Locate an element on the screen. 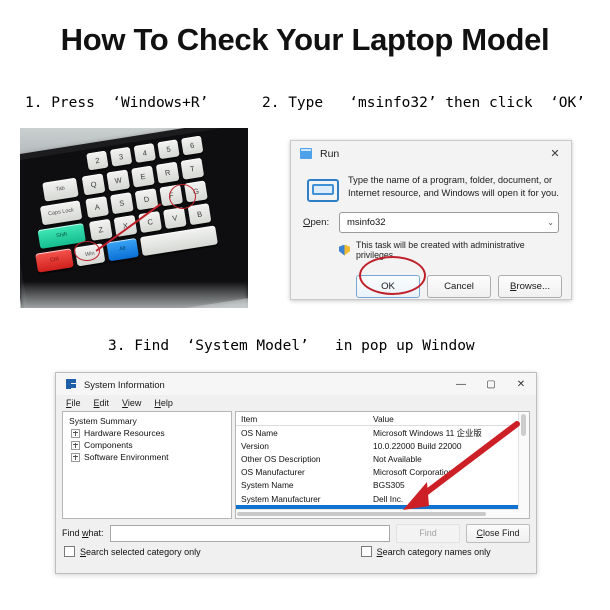  ok-button: OK is located at coordinates (388, 286).